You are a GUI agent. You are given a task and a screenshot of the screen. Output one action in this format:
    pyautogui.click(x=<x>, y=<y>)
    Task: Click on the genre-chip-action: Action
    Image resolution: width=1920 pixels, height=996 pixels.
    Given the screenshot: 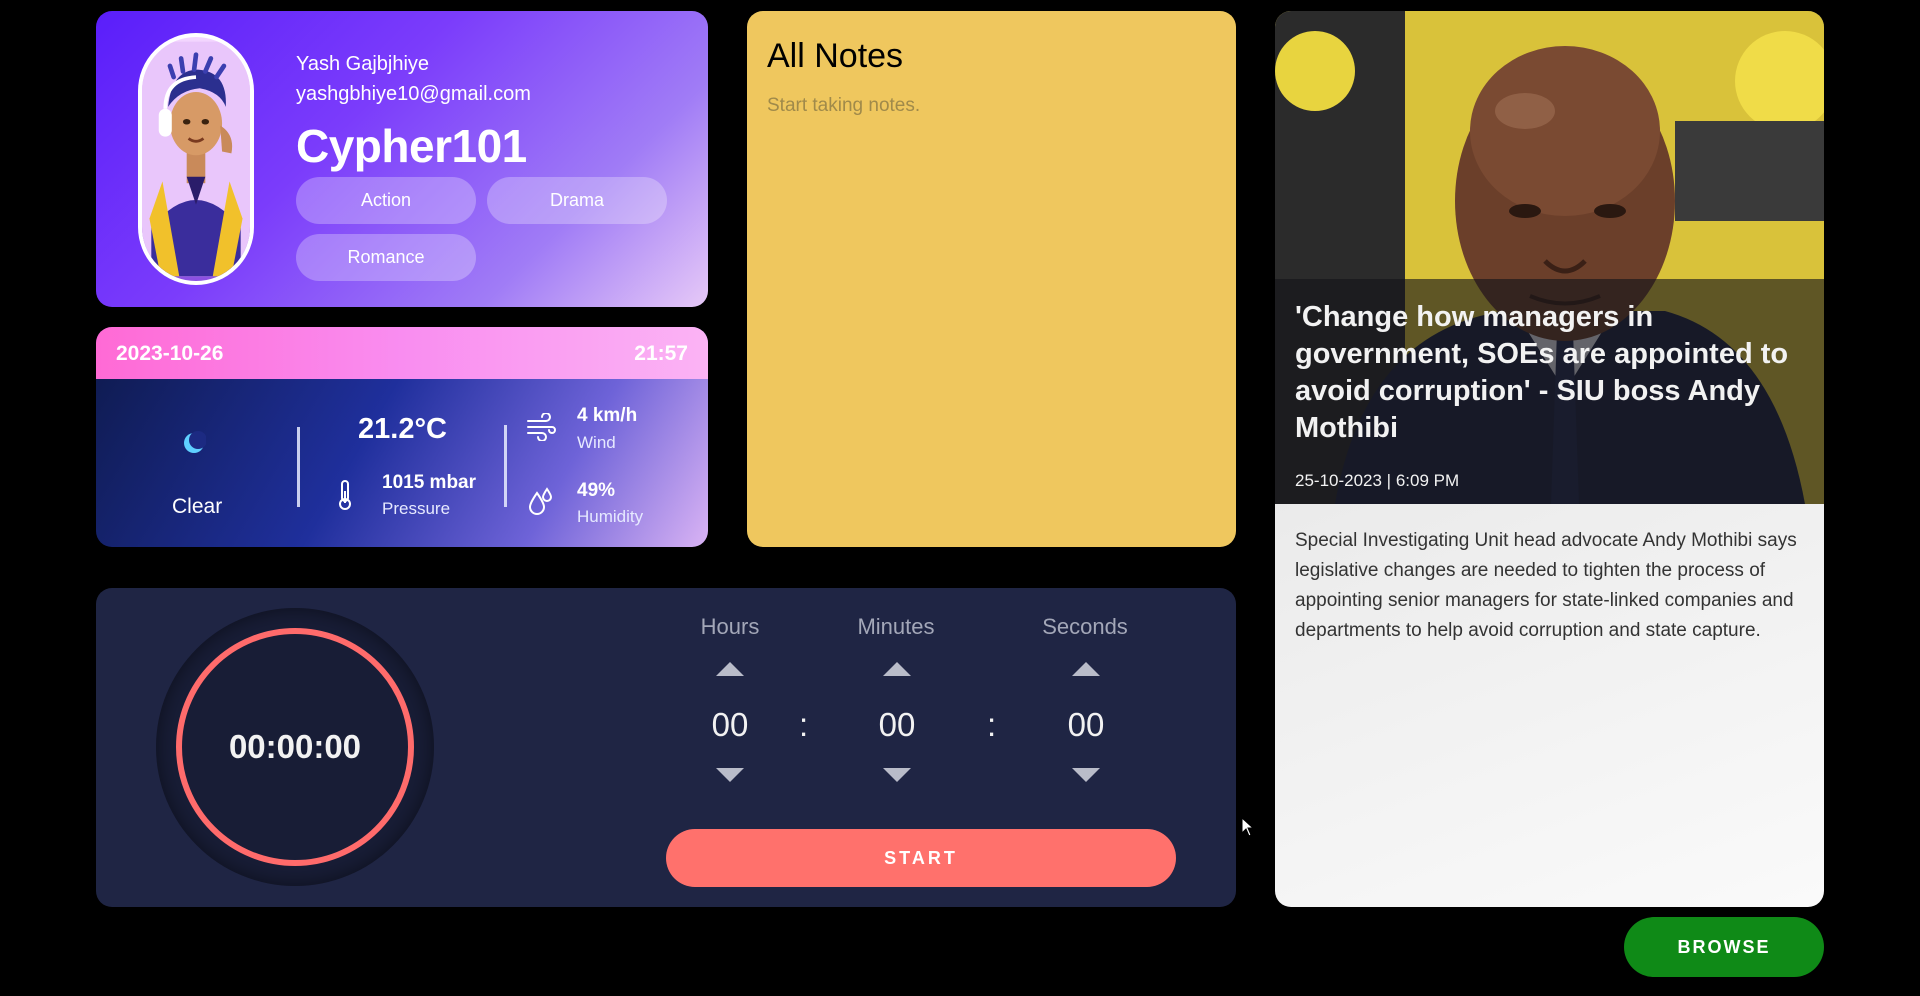 What is the action you would take?
    pyautogui.click(x=386, y=200)
    